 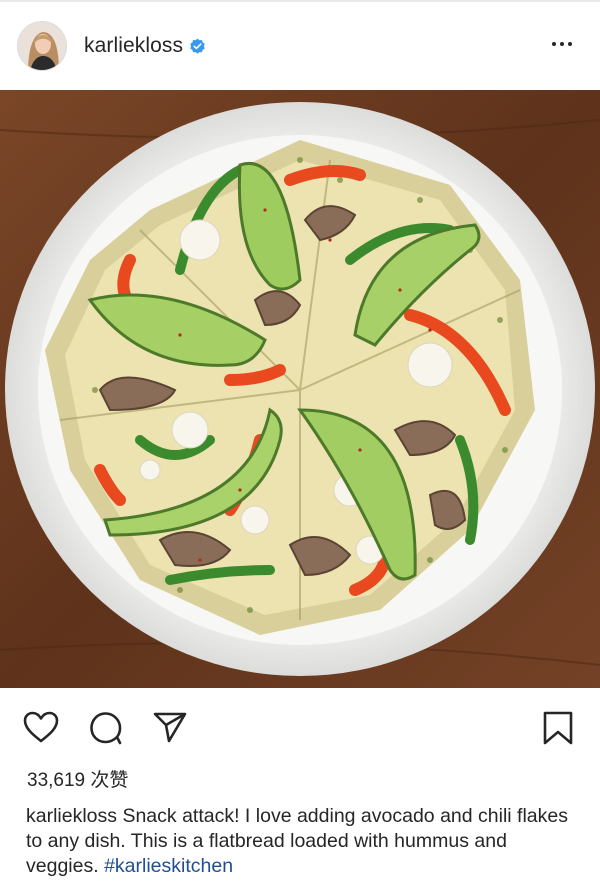 What do you see at coordinates (170, 727) in the screenshot?
I see `send-icon` at bounding box center [170, 727].